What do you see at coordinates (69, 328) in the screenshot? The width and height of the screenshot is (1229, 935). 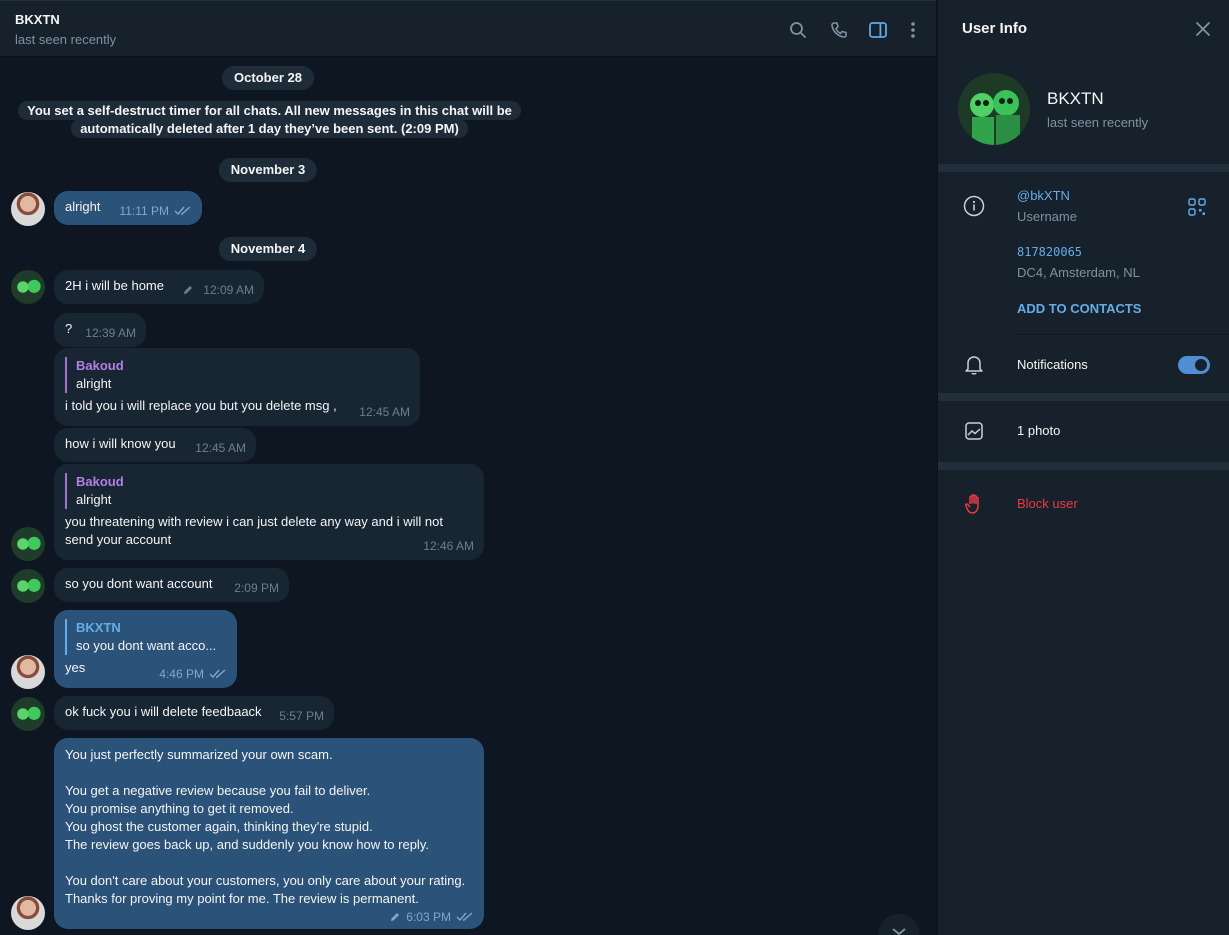 I see `message-text: ?` at bounding box center [69, 328].